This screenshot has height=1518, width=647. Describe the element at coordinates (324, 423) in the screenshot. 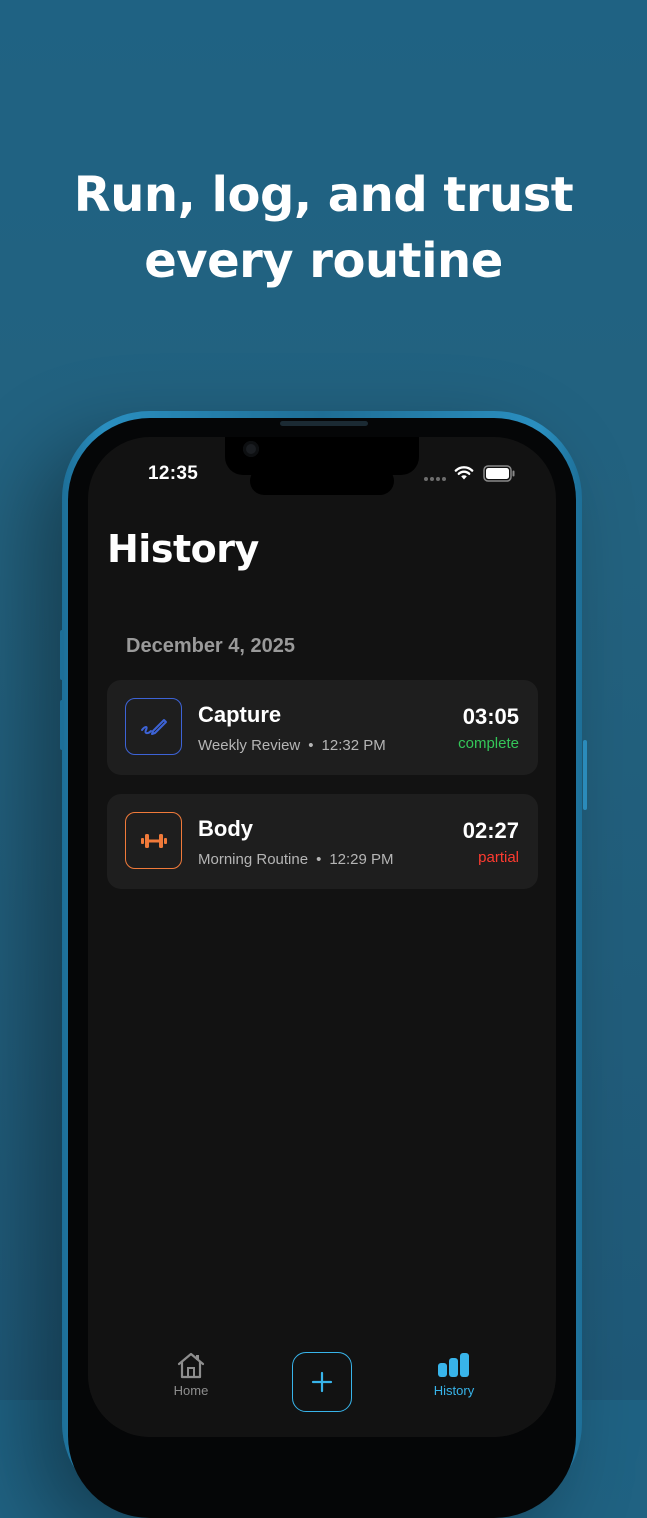

I see `phone-speaker` at that location.